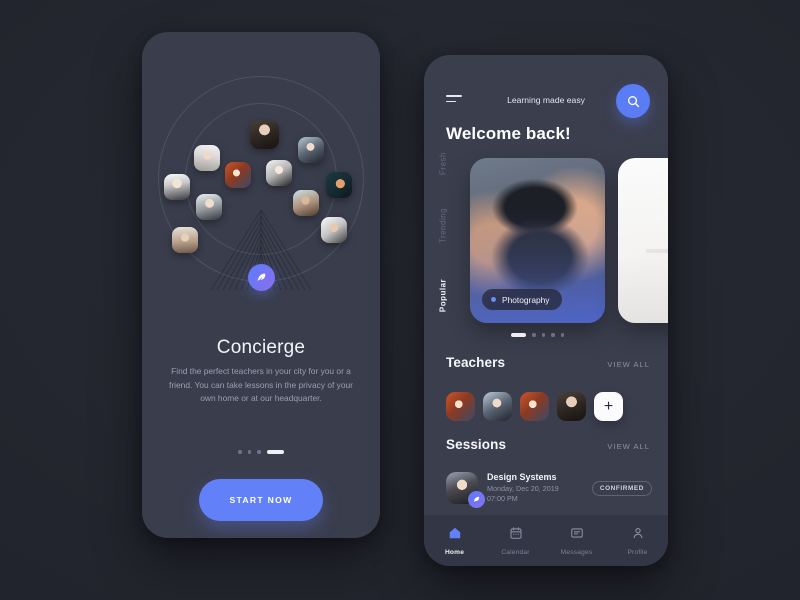  What do you see at coordinates (443, 225) in the screenshot?
I see `vertical-tab-trending: Trending` at bounding box center [443, 225].